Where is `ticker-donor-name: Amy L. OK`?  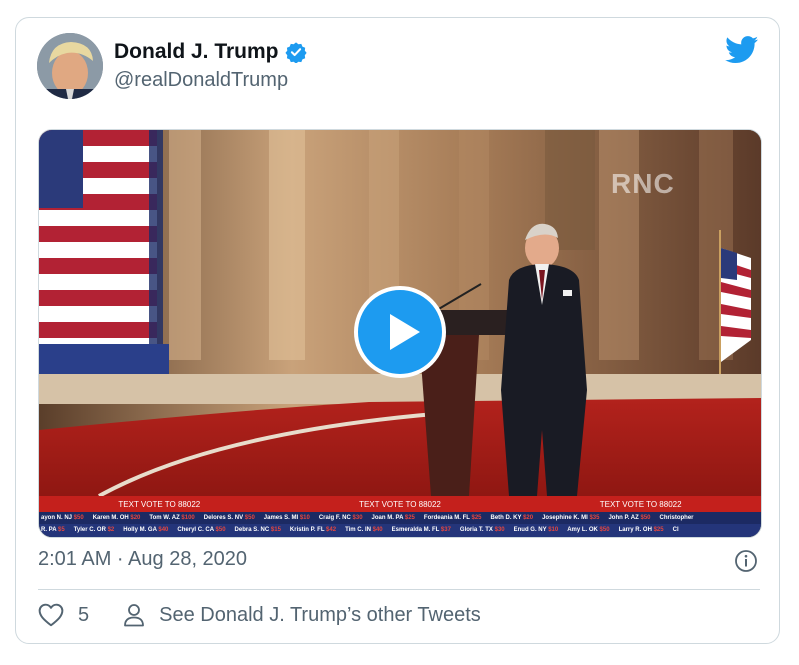 ticker-donor-name: Amy L. OK is located at coordinates (582, 530).